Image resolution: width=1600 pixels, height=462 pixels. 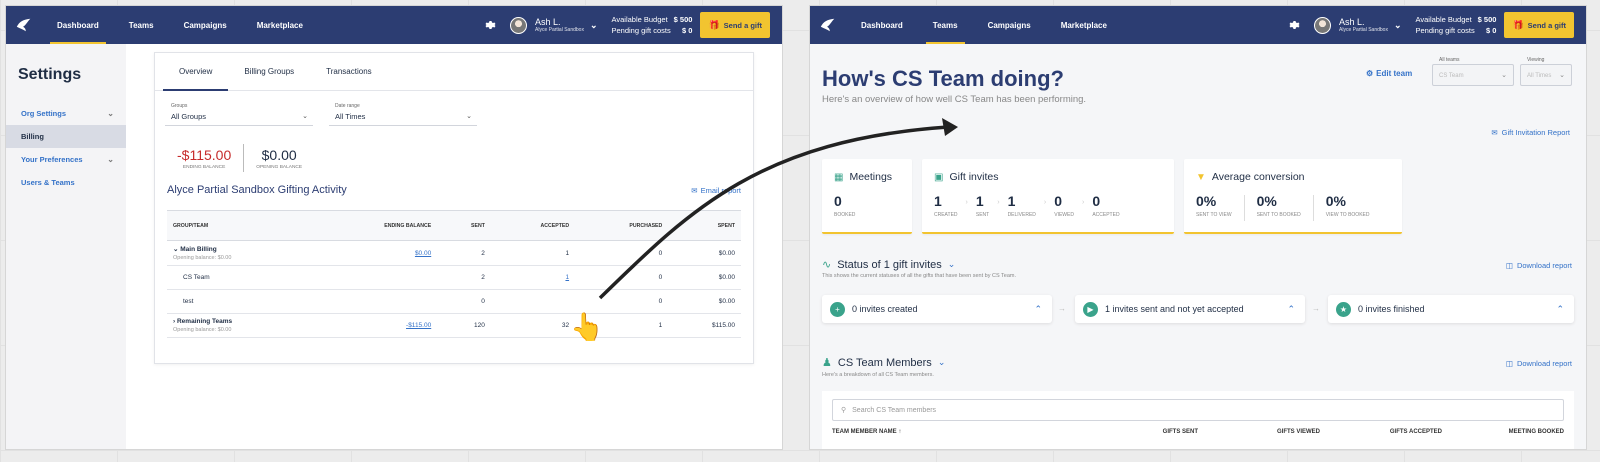 What do you see at coordinates (939, 177) in the screenshot?
I see `gift-icon: ▣` at bounding box center [939, 177].